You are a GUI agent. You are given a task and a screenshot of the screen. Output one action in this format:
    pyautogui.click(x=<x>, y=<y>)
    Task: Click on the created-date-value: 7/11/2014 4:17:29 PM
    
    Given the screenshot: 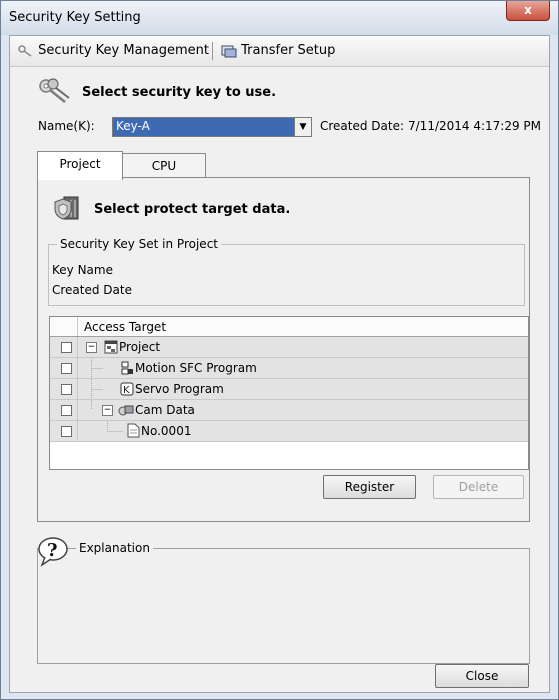 What is the action you would take?
    pyautogui.click(x=475, y=126)
    